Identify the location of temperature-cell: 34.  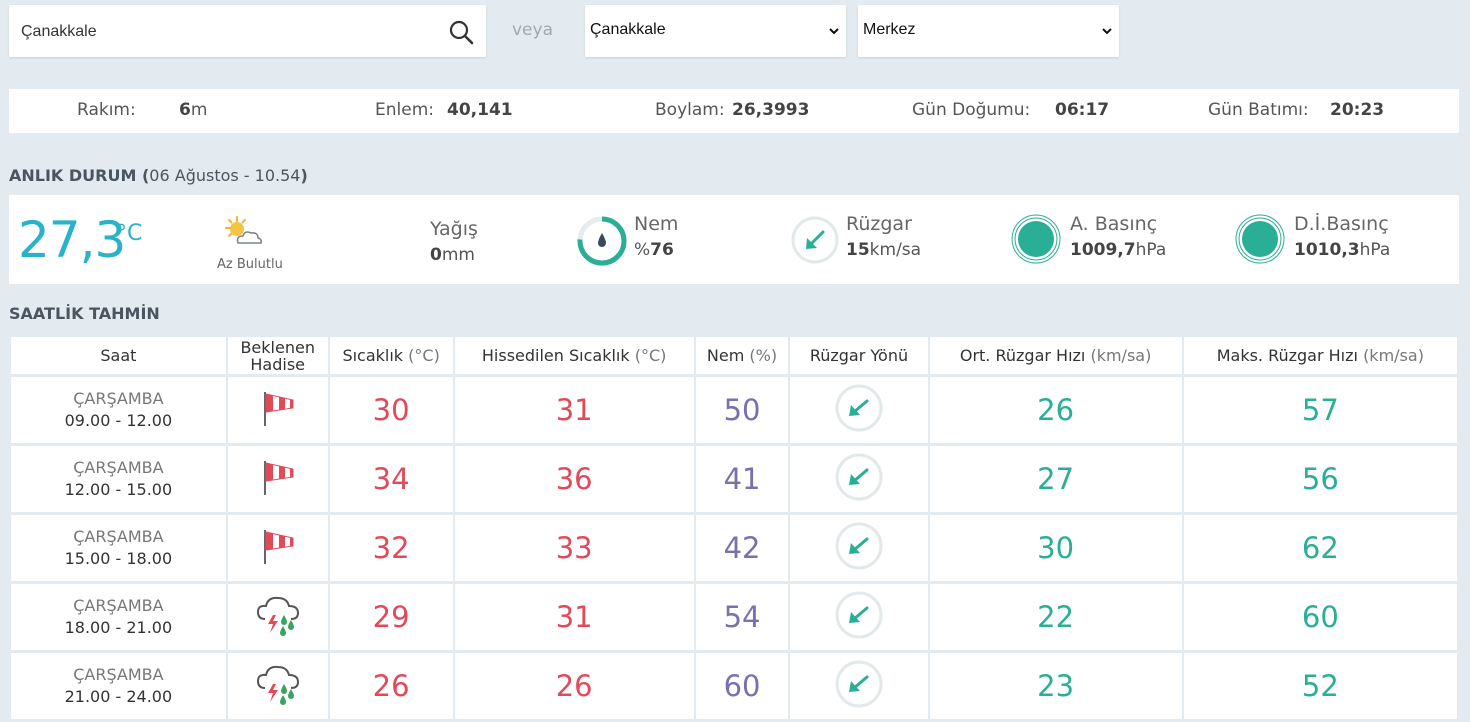
(391, 479).